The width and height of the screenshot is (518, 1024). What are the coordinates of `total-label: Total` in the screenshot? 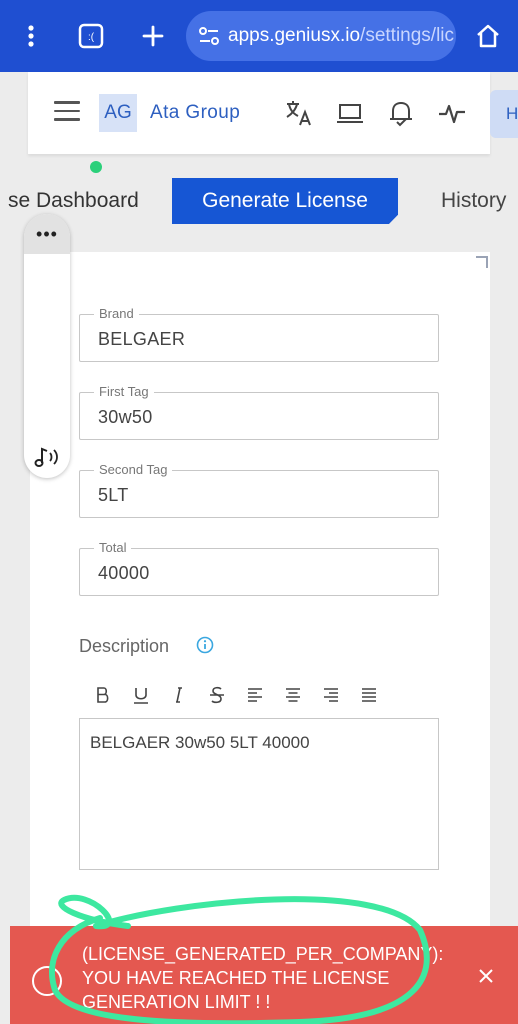 It's located at (113, 547).